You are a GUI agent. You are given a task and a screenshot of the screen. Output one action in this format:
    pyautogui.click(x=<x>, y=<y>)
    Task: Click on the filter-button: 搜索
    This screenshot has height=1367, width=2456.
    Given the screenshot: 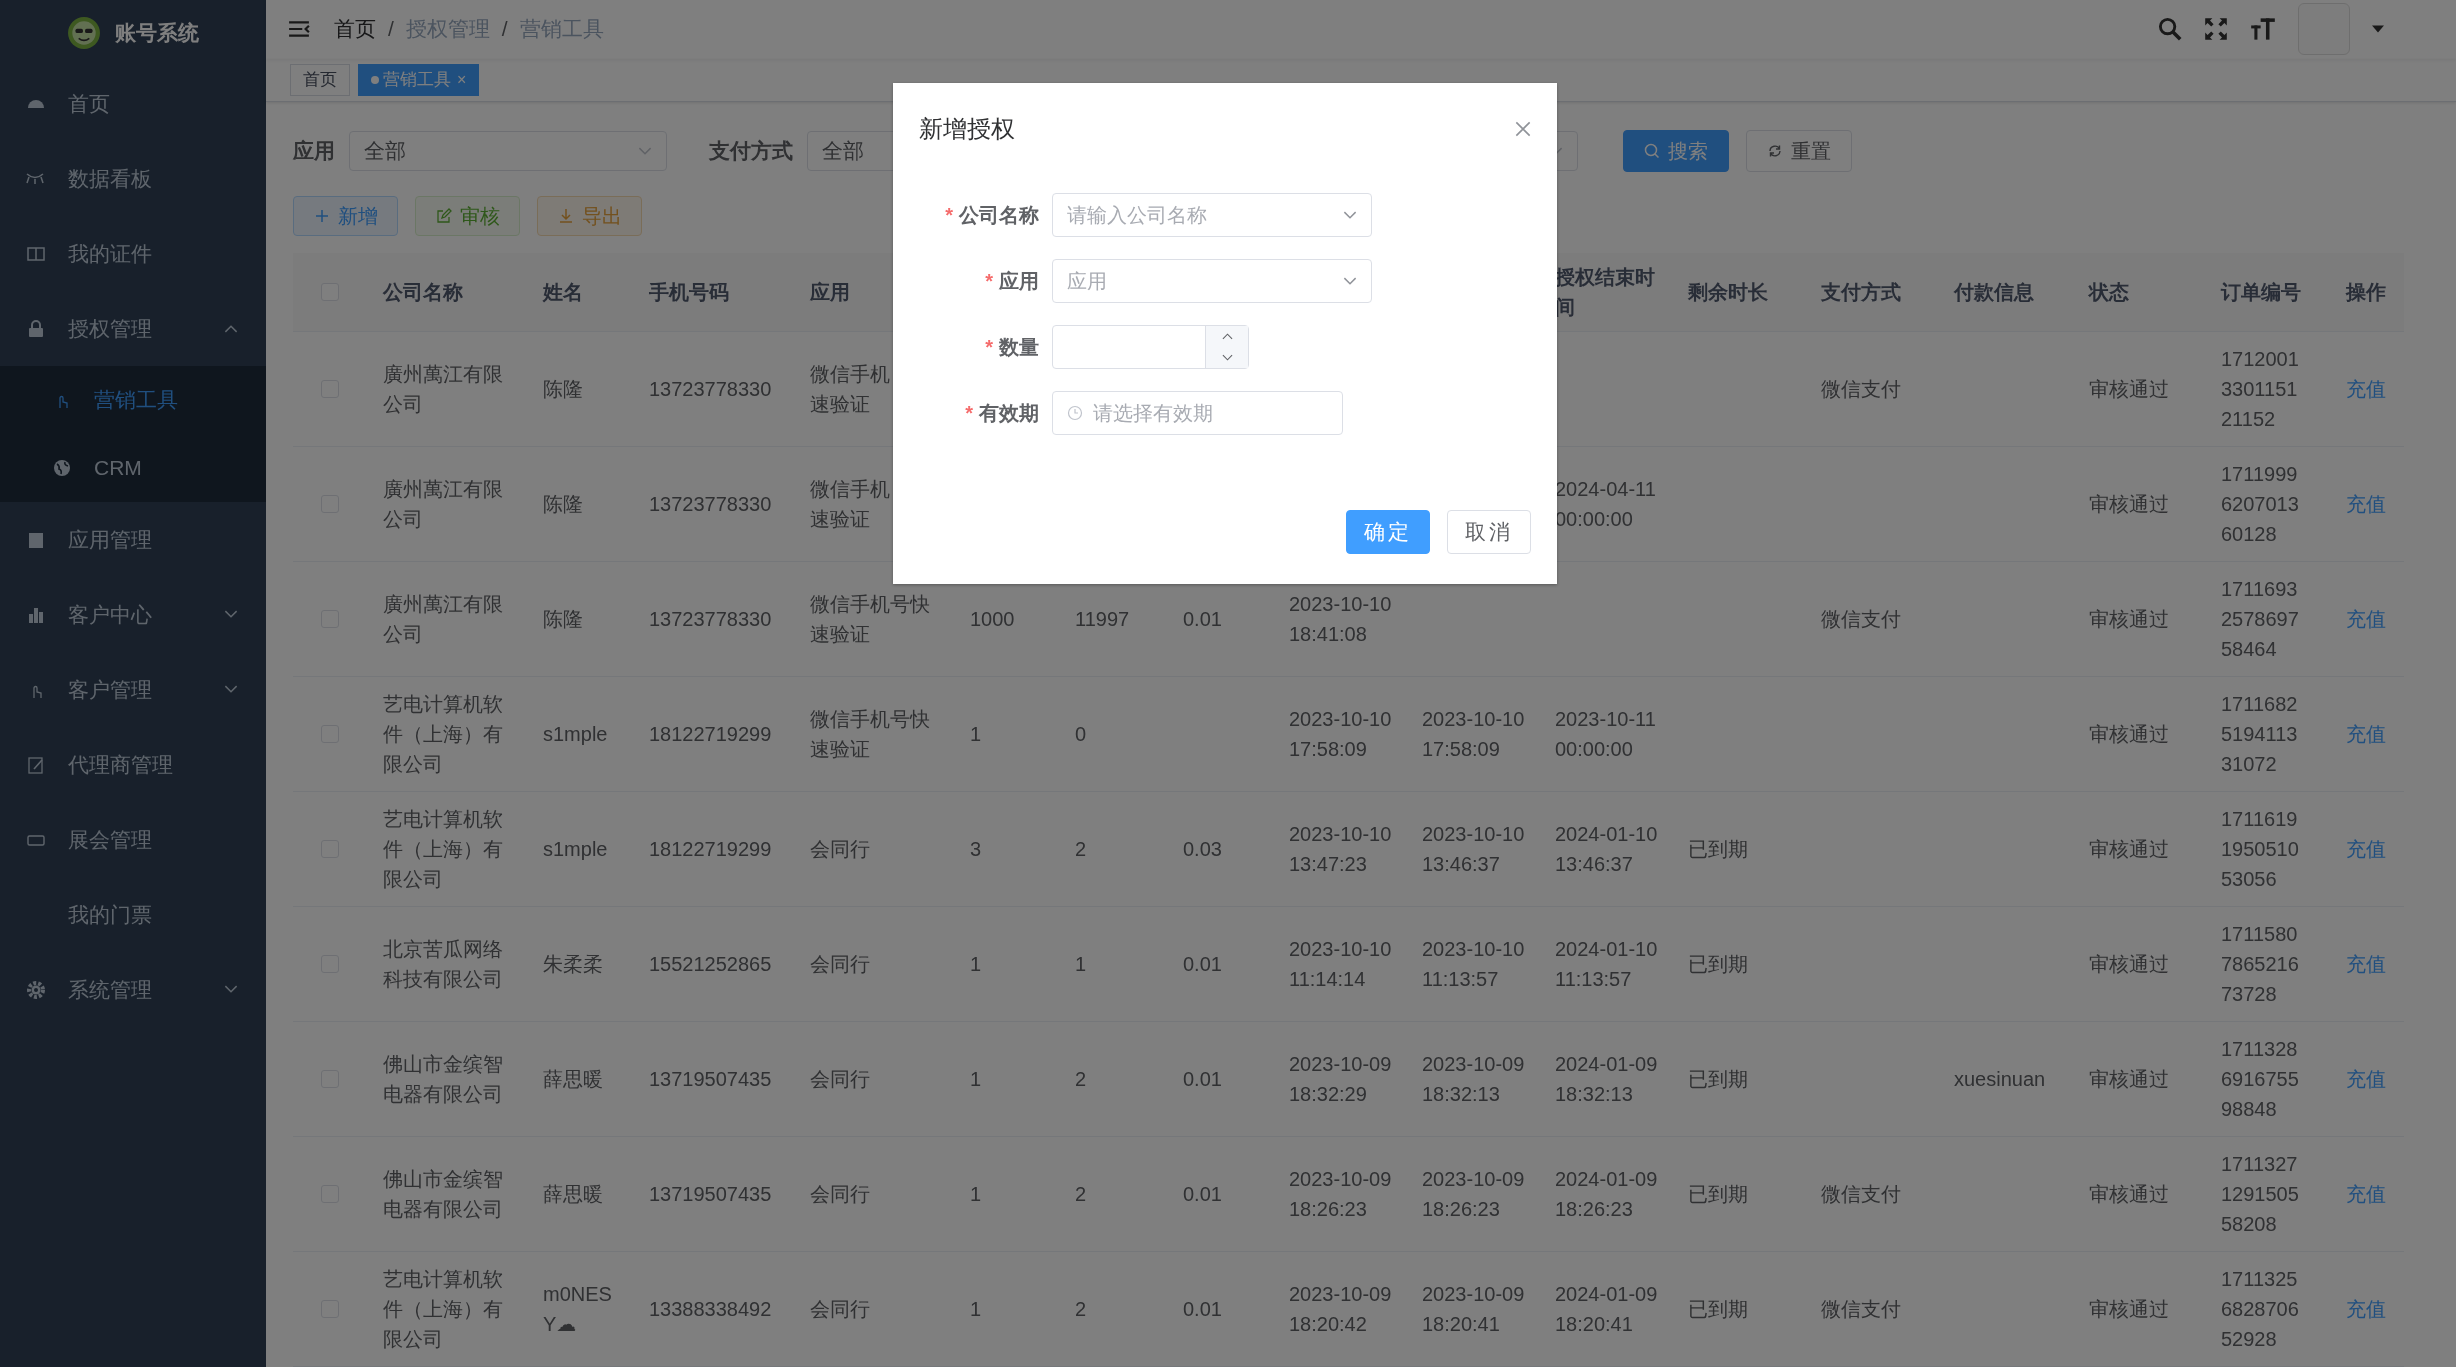 What is the action you would take?
    pyautogui.click(x=1676, y=151)
    